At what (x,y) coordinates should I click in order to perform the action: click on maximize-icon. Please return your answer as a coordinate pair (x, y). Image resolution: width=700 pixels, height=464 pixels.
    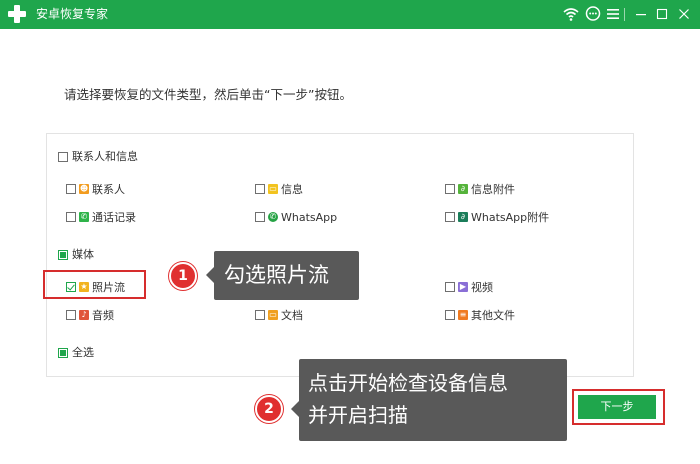
    Looking at the image, I should click on (662, 14).